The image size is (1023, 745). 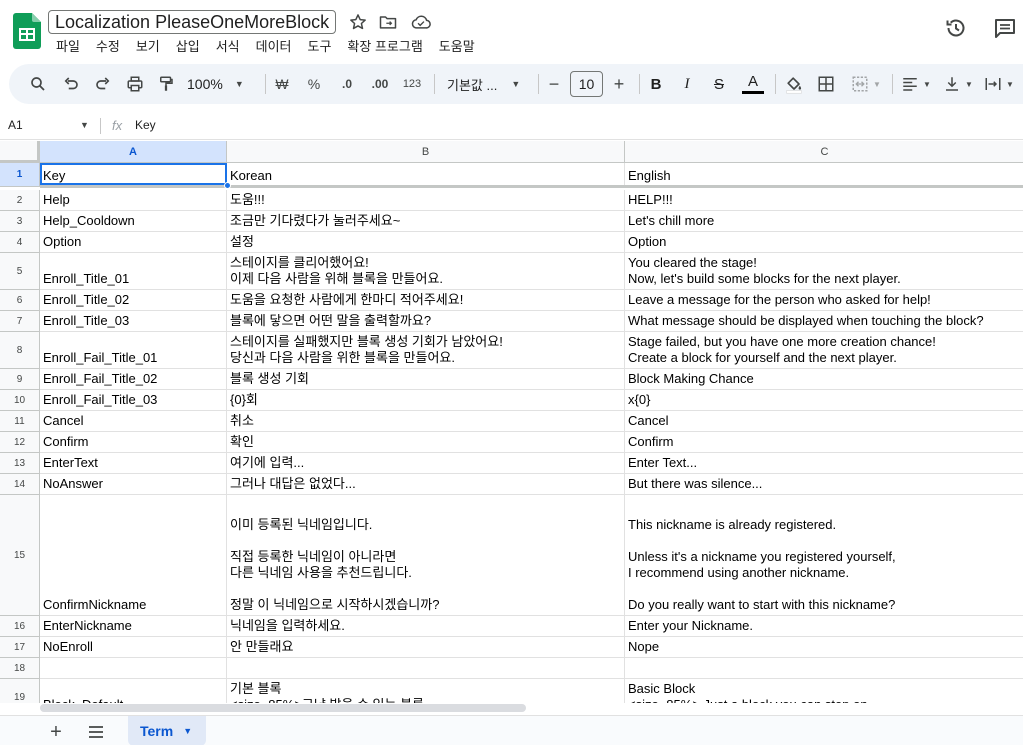 I want to click on row-header: 8, so click(x=20, y=350).